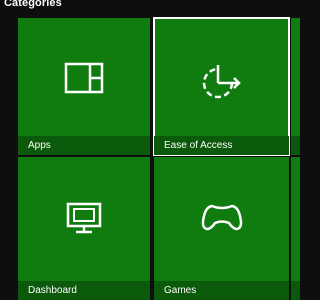 This screenshot has height=300, width=320. I want to click on apps-icon, so click(84, 80).